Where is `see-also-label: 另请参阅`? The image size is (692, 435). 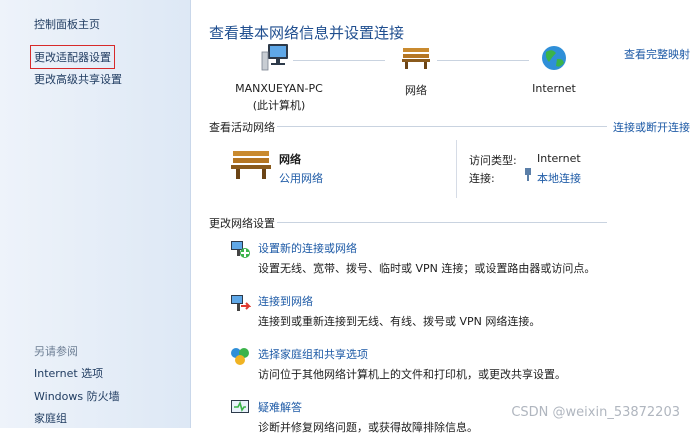 see-also-label: 另请参阅 is located at coordinates (56, 351).